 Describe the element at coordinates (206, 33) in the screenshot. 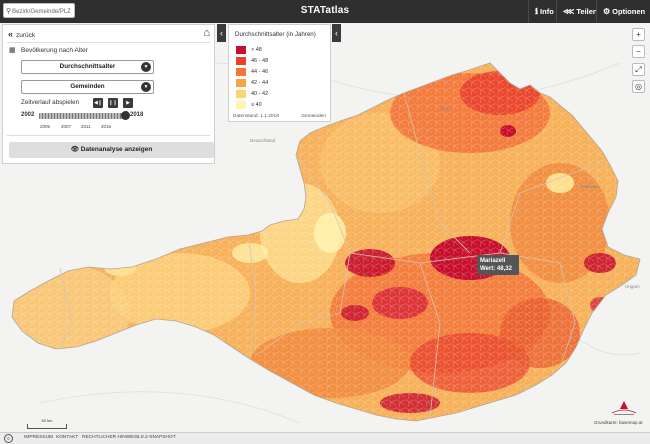

I see `home-icon: ⌂` at that location.